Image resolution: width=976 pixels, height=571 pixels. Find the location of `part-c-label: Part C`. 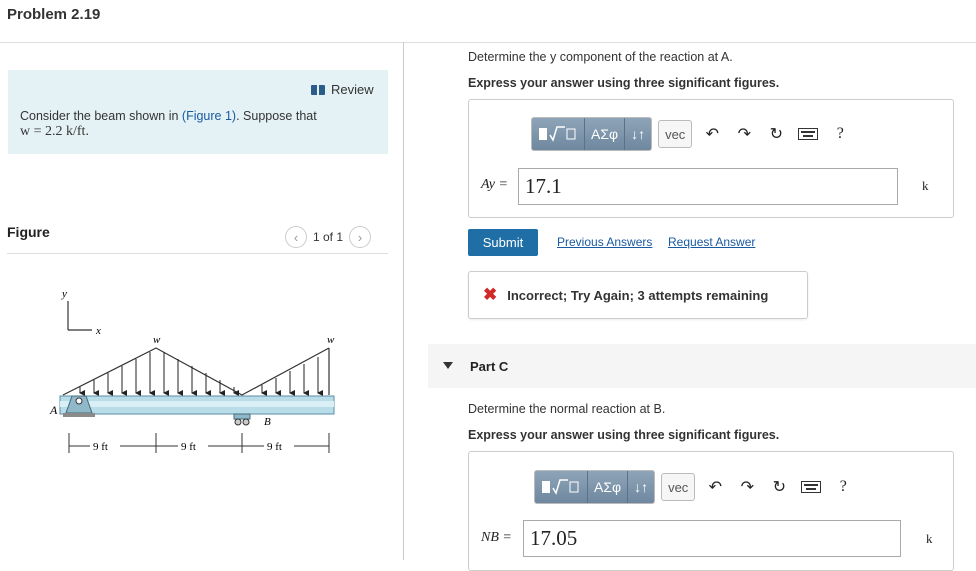

part-c-label: Part C is located at coordinates (489, 366).